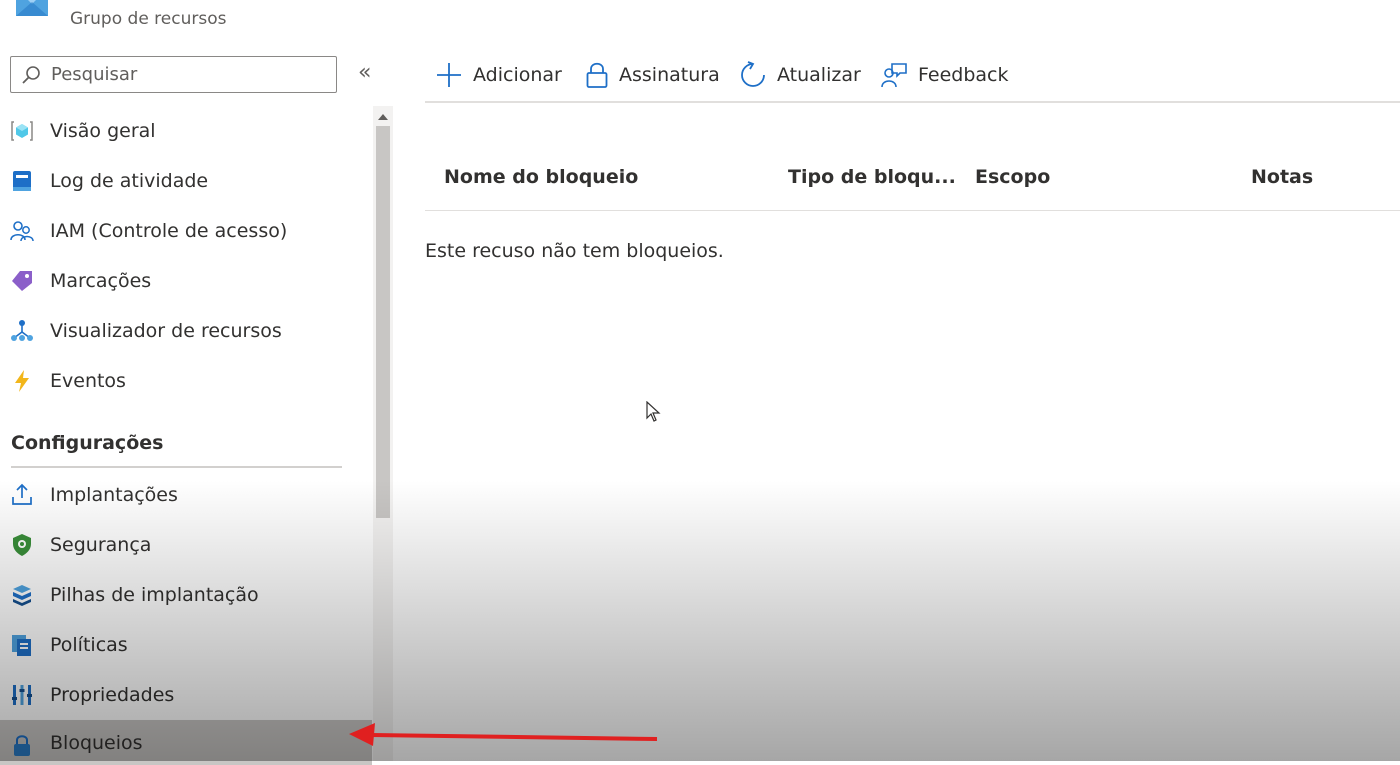 Image resolution: width=1400 pixels, height=765 pixels. What do you see at coordinates (503, 734) in the screenshot?
I see `annotation-arrow-icon` at bounding box center [503, 734].